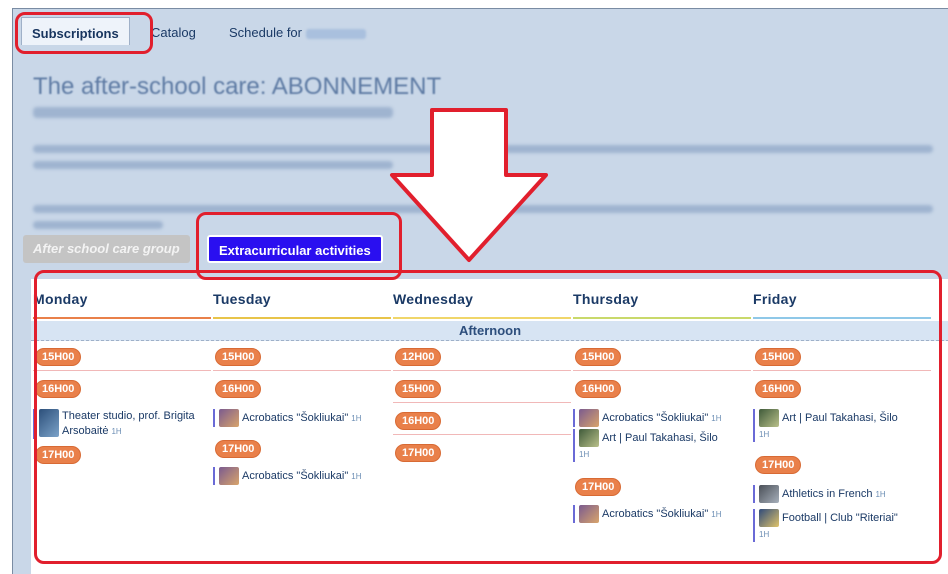  I want to click on activity-title: Athletics in French, so click(827, 493).